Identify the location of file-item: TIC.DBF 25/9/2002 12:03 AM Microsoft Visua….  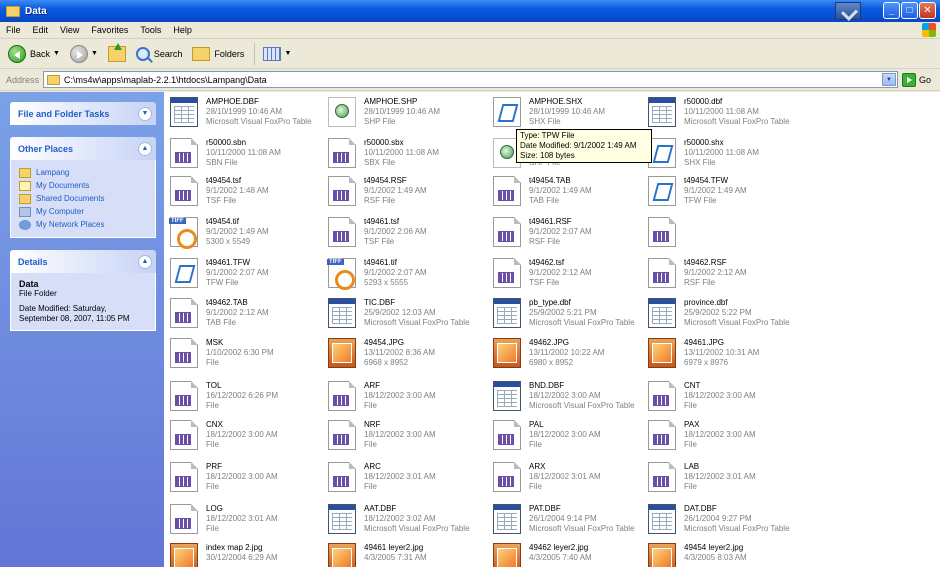
(413, 316).